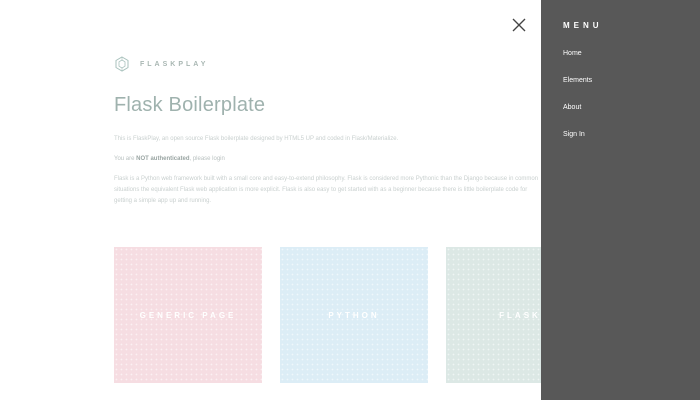 This screenshot has width=700, height=400. What do you see at coordinates (190, 105) in the screenshot?
I see `page-title: Flask Boilerplate` at bounding box center [190, 105].